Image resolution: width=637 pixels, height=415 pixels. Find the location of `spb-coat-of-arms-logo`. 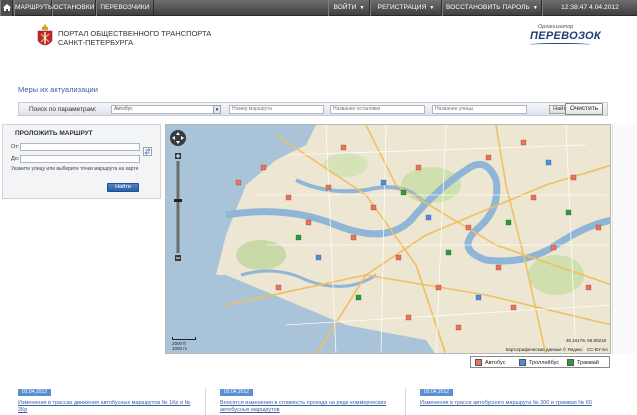

spb-coat-of-arms-logo is located at coordinates (45, 36).